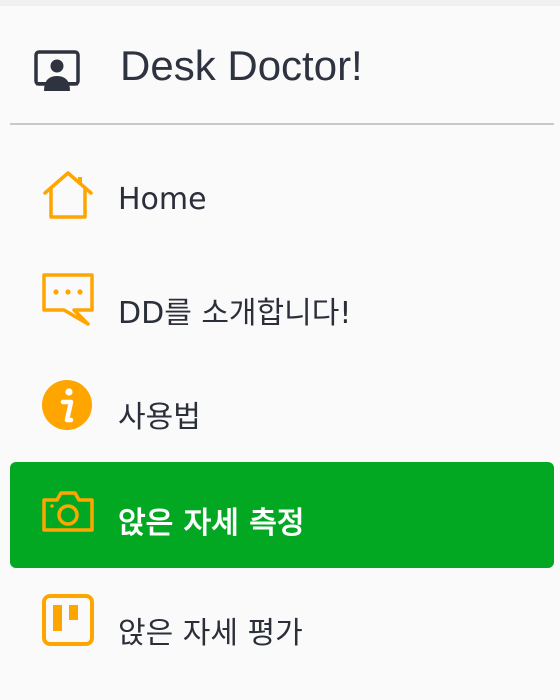  I want to click on user-monitor-icon, so click(57, 72).